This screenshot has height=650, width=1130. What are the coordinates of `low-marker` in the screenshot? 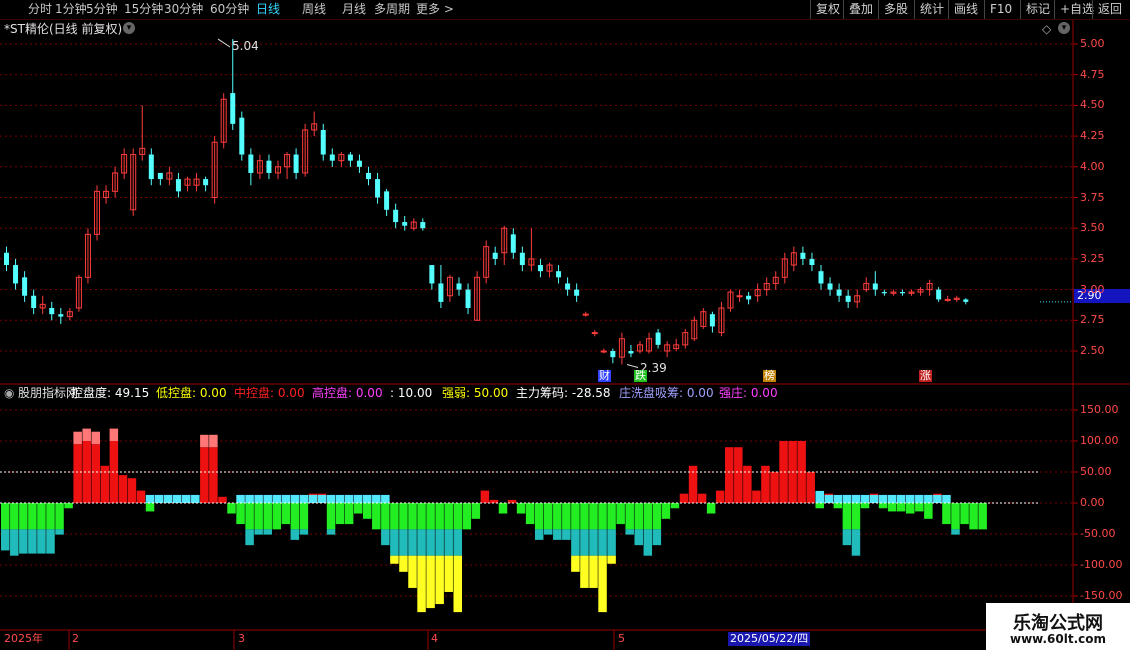 It's located at (632, 366).